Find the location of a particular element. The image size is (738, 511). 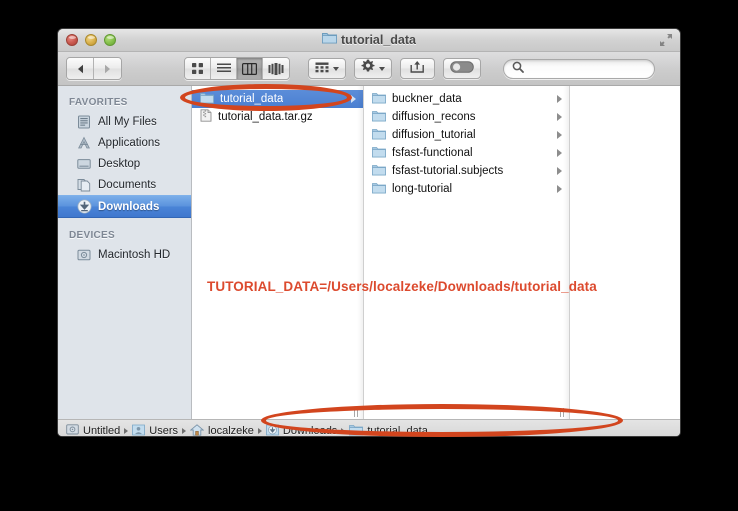

window-title-text: tutorial_data is located at coordinates (378, 40).